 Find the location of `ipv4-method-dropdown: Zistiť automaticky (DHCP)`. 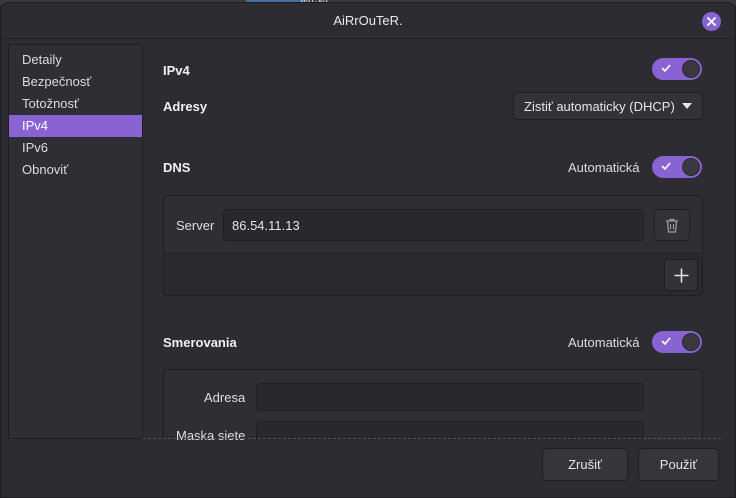

ipv4-method-dropdown: Zistiť automaticky (DHCP) is located at coordinates (608, 106).